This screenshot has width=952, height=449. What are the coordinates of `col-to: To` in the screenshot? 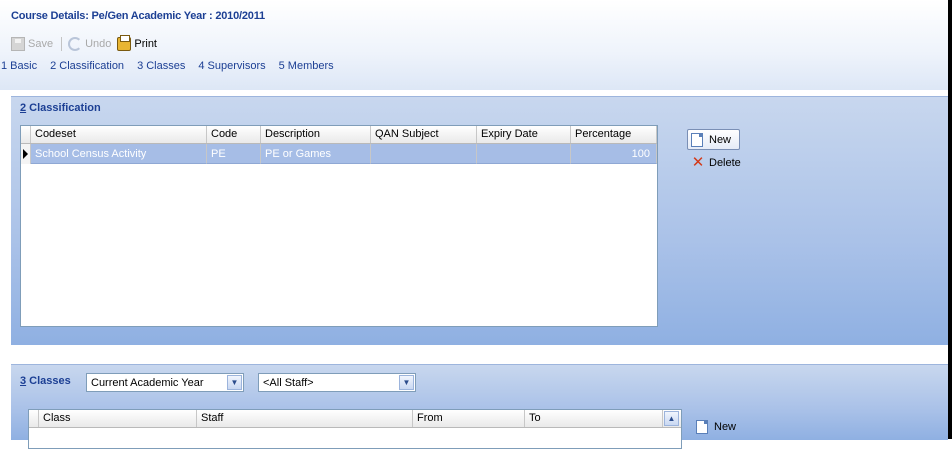 It's located at (594, 418).